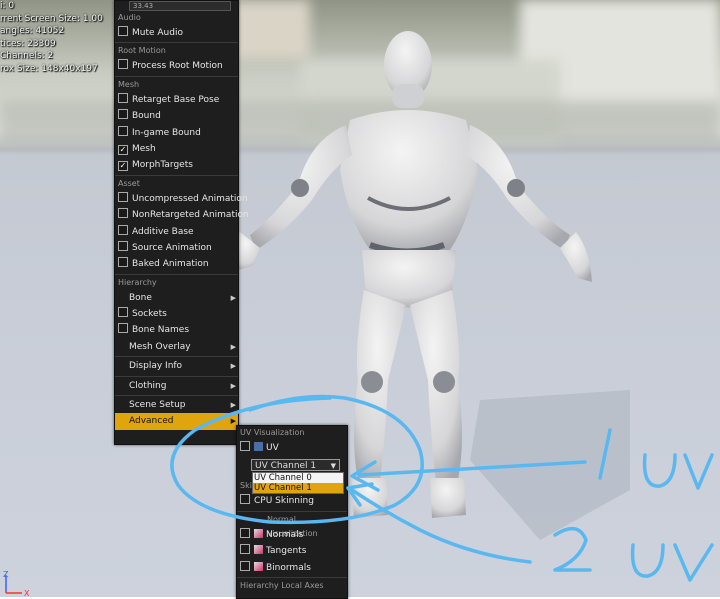 Image resolution: width=720 pixels, height=599 pixels. What do you see at coordinates (468, 476) in the screenshot?
I see `arrow-1-annotation` at bounding box center [468, 476].